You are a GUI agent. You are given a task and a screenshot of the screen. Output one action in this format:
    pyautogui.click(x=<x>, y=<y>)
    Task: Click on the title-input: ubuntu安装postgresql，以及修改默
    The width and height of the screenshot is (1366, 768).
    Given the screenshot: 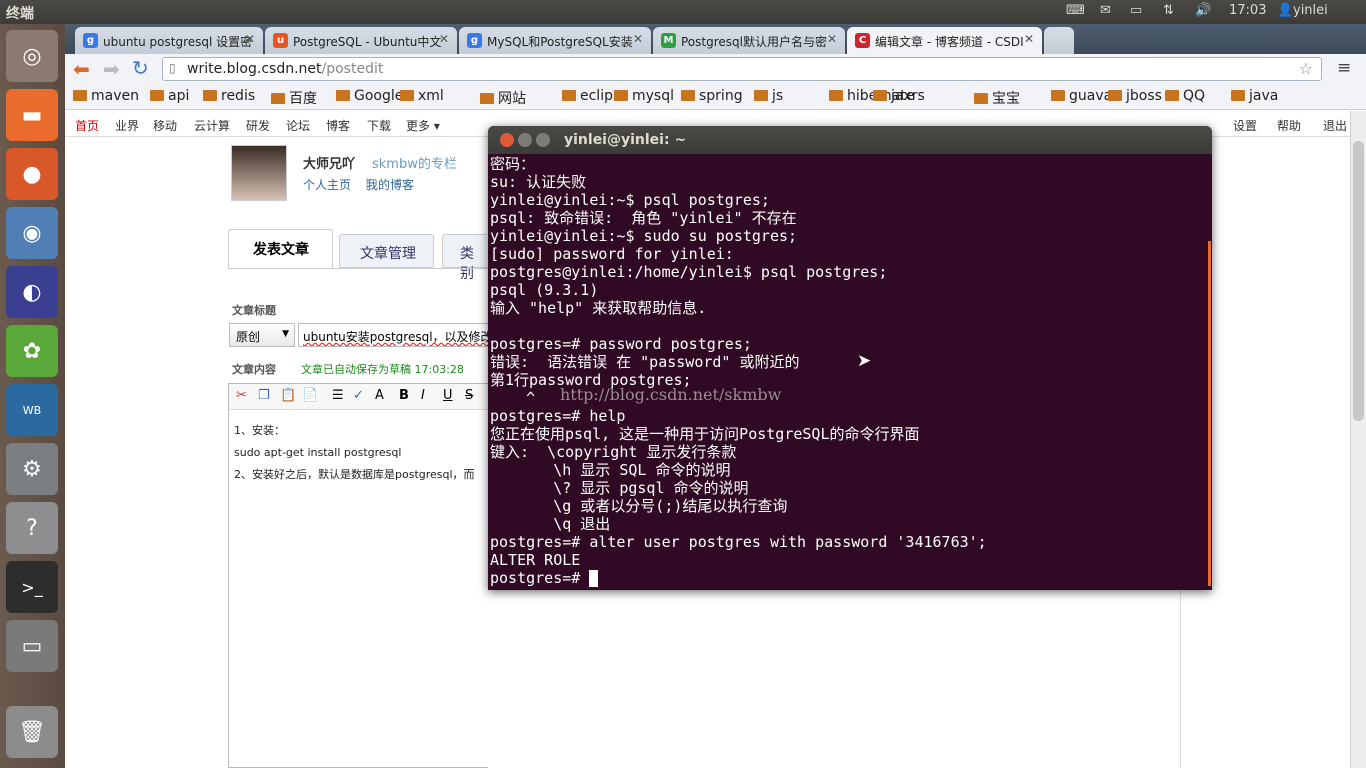 What is the action you would take?
    pyautogui.click(x=393, y=335)
    